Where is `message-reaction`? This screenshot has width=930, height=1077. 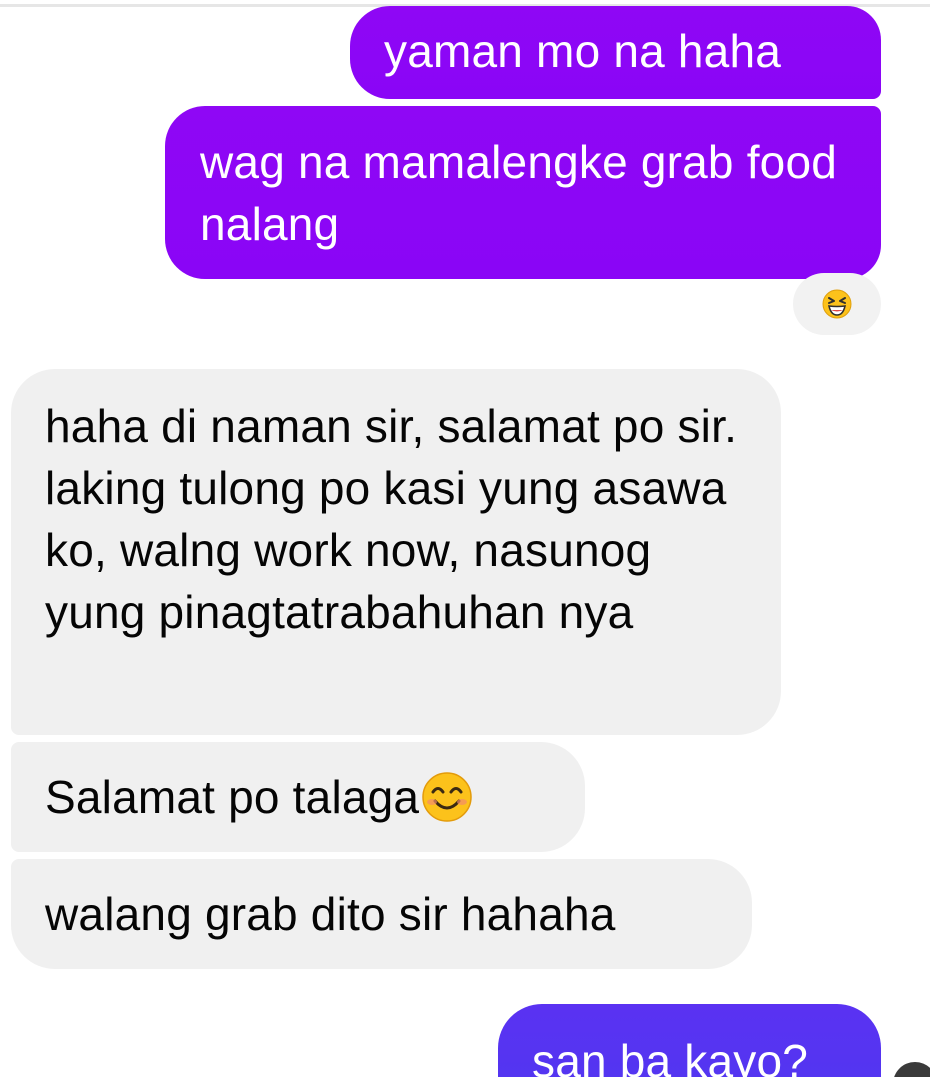
message-reaction is located at coordinates (837, 304).